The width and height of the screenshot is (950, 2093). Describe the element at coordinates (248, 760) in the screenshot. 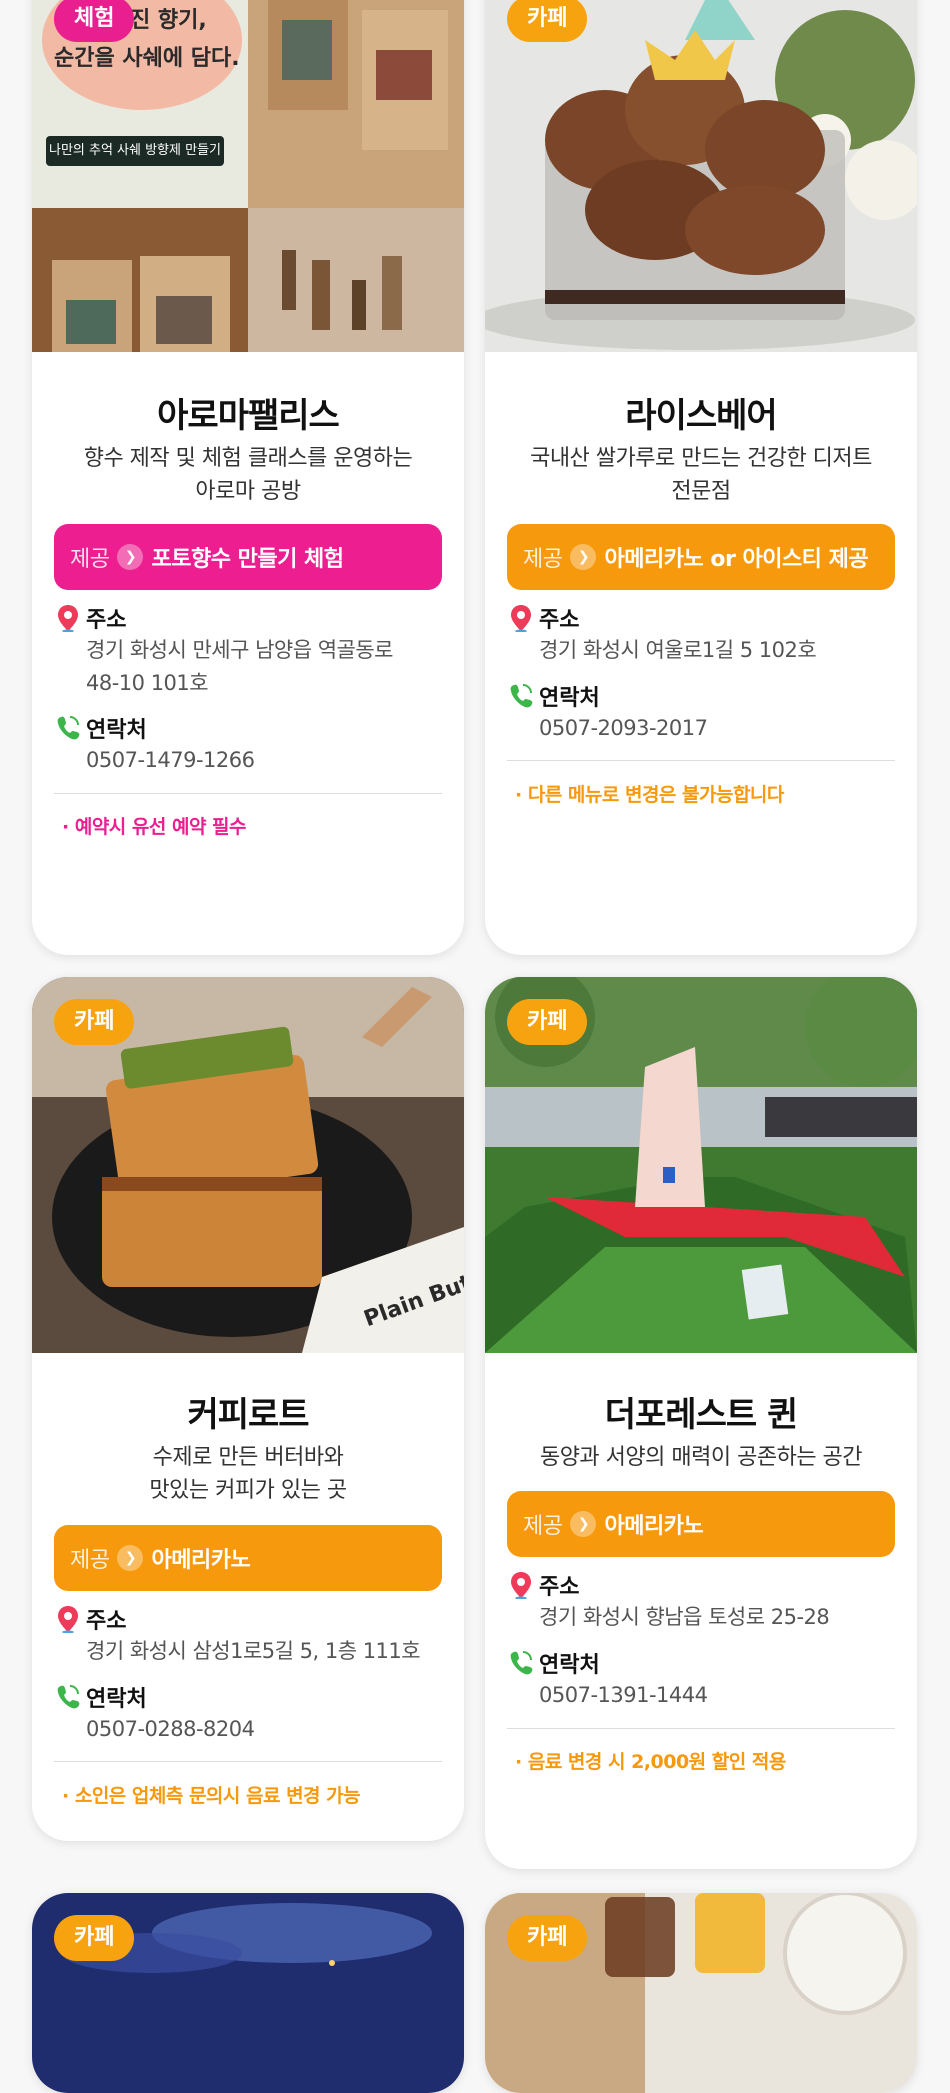

I see `phone-number: 0507-1479-1266` at that location.